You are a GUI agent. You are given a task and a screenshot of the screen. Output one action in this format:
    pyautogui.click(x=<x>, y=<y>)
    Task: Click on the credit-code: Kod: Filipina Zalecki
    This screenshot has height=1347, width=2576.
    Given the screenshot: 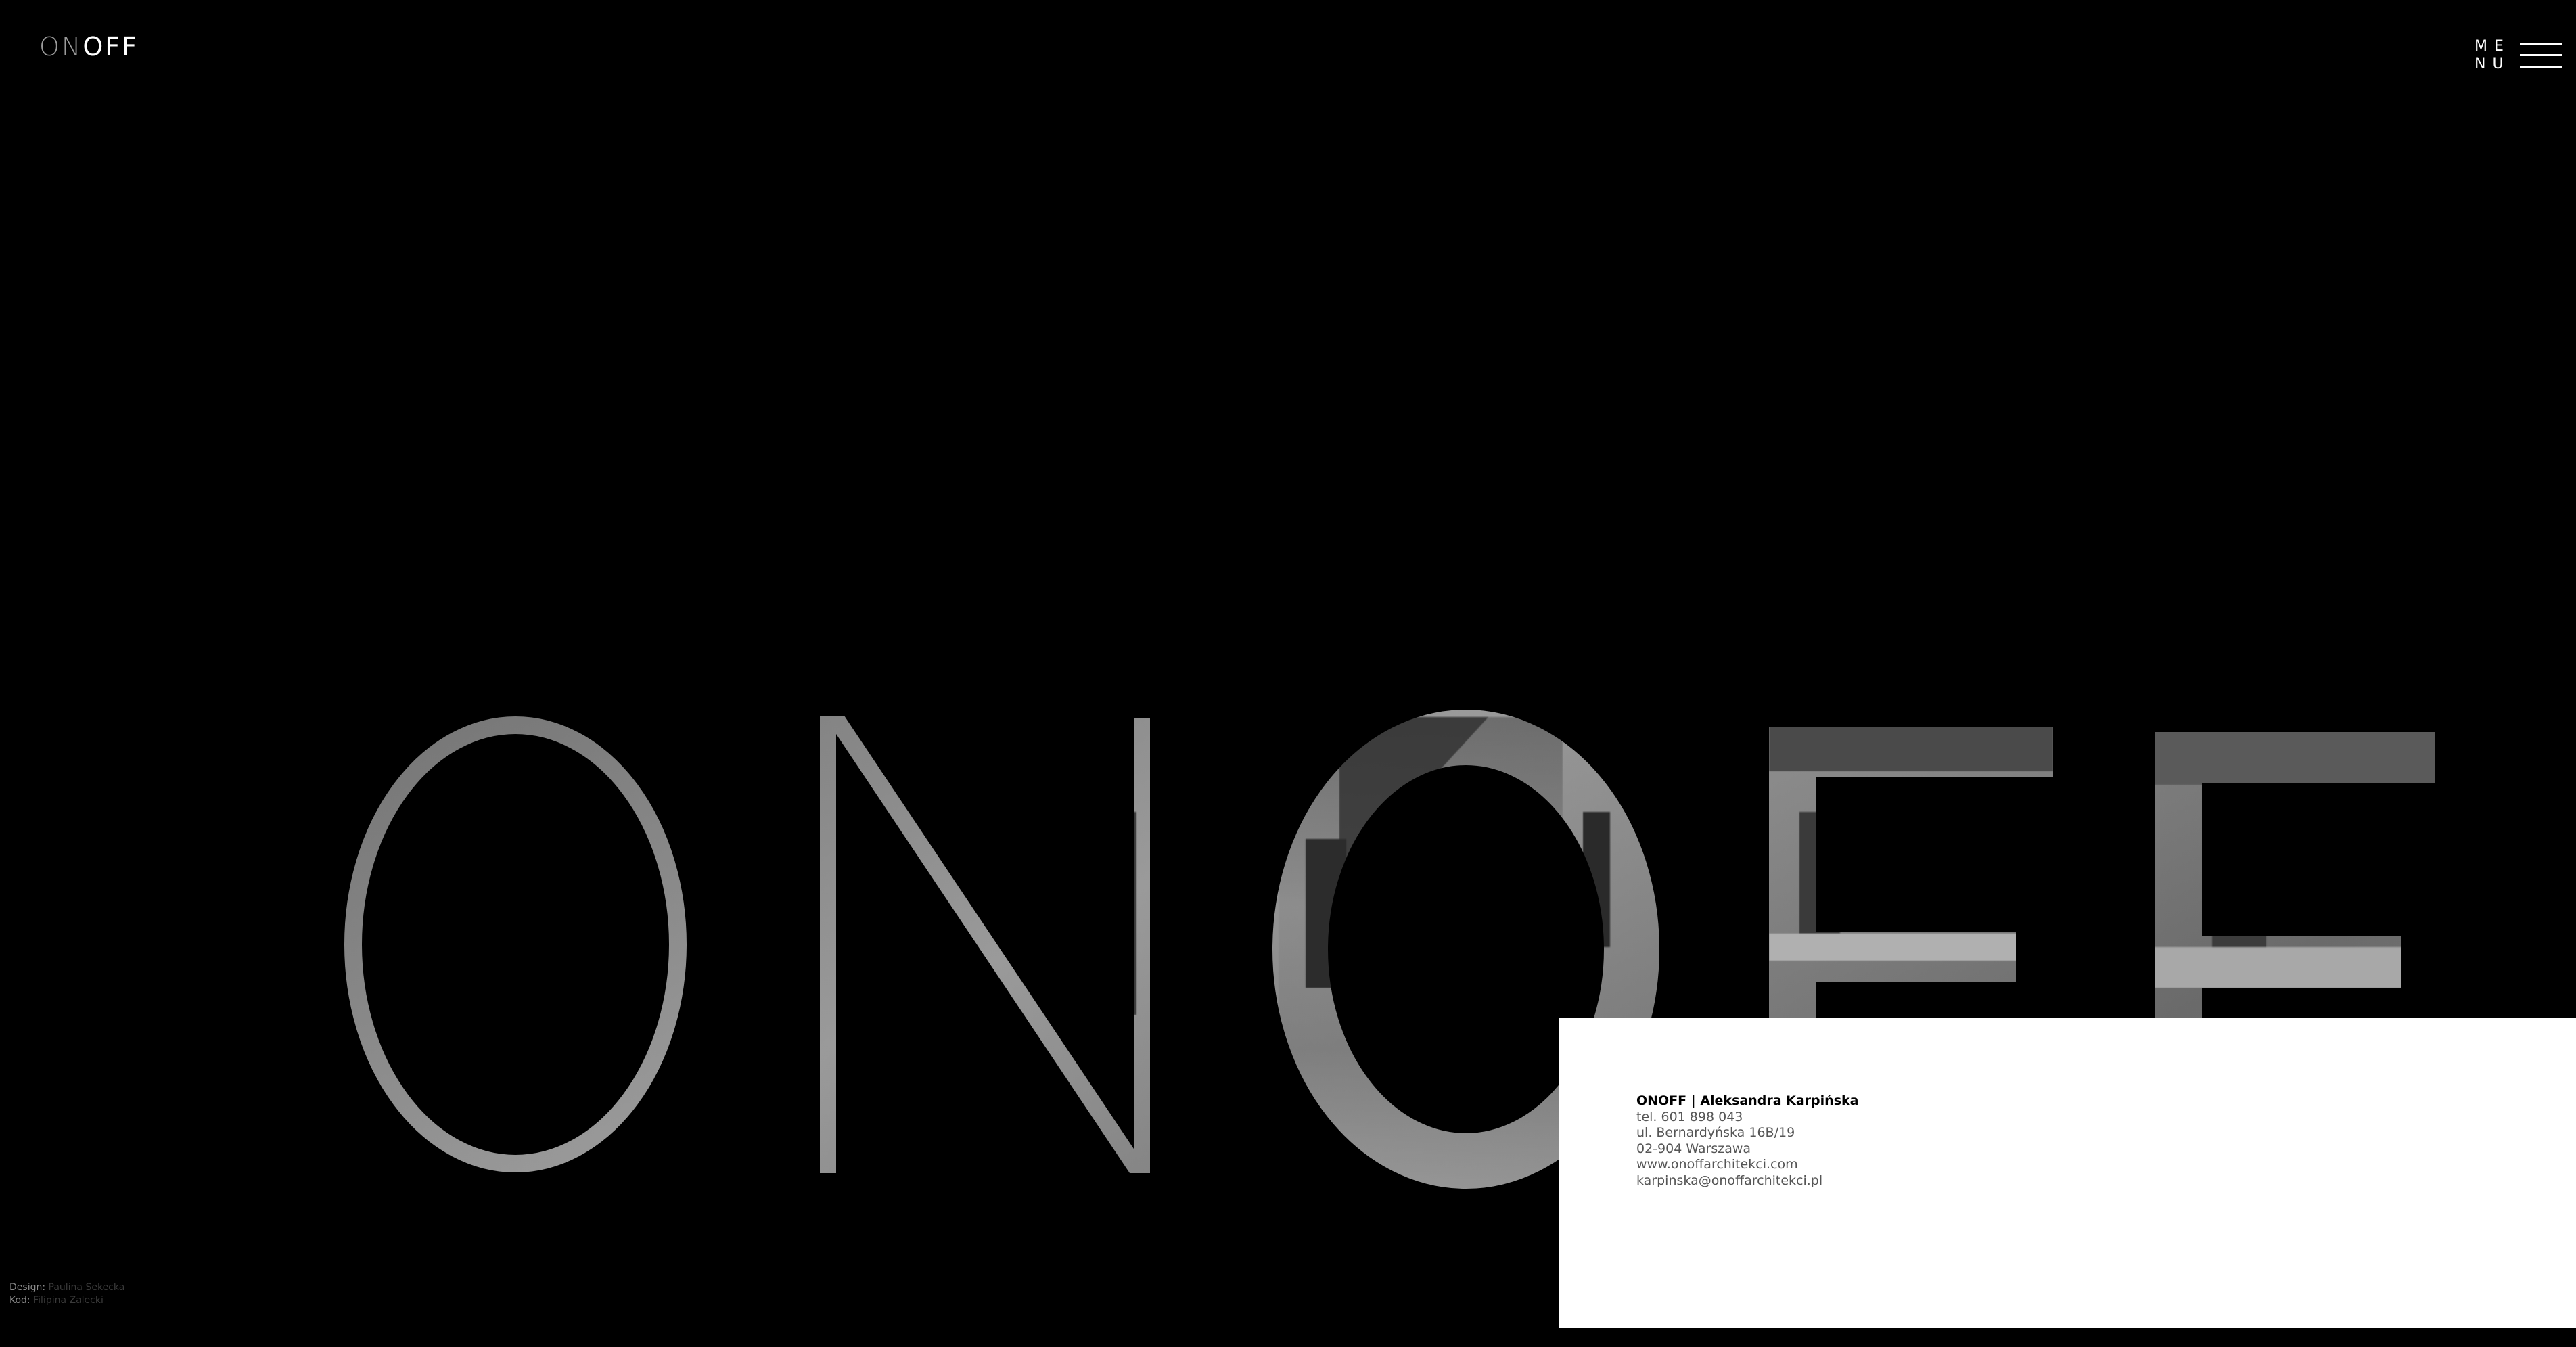 What is the action you would take?
    pyautogui.click(x=66, y=1300)
    